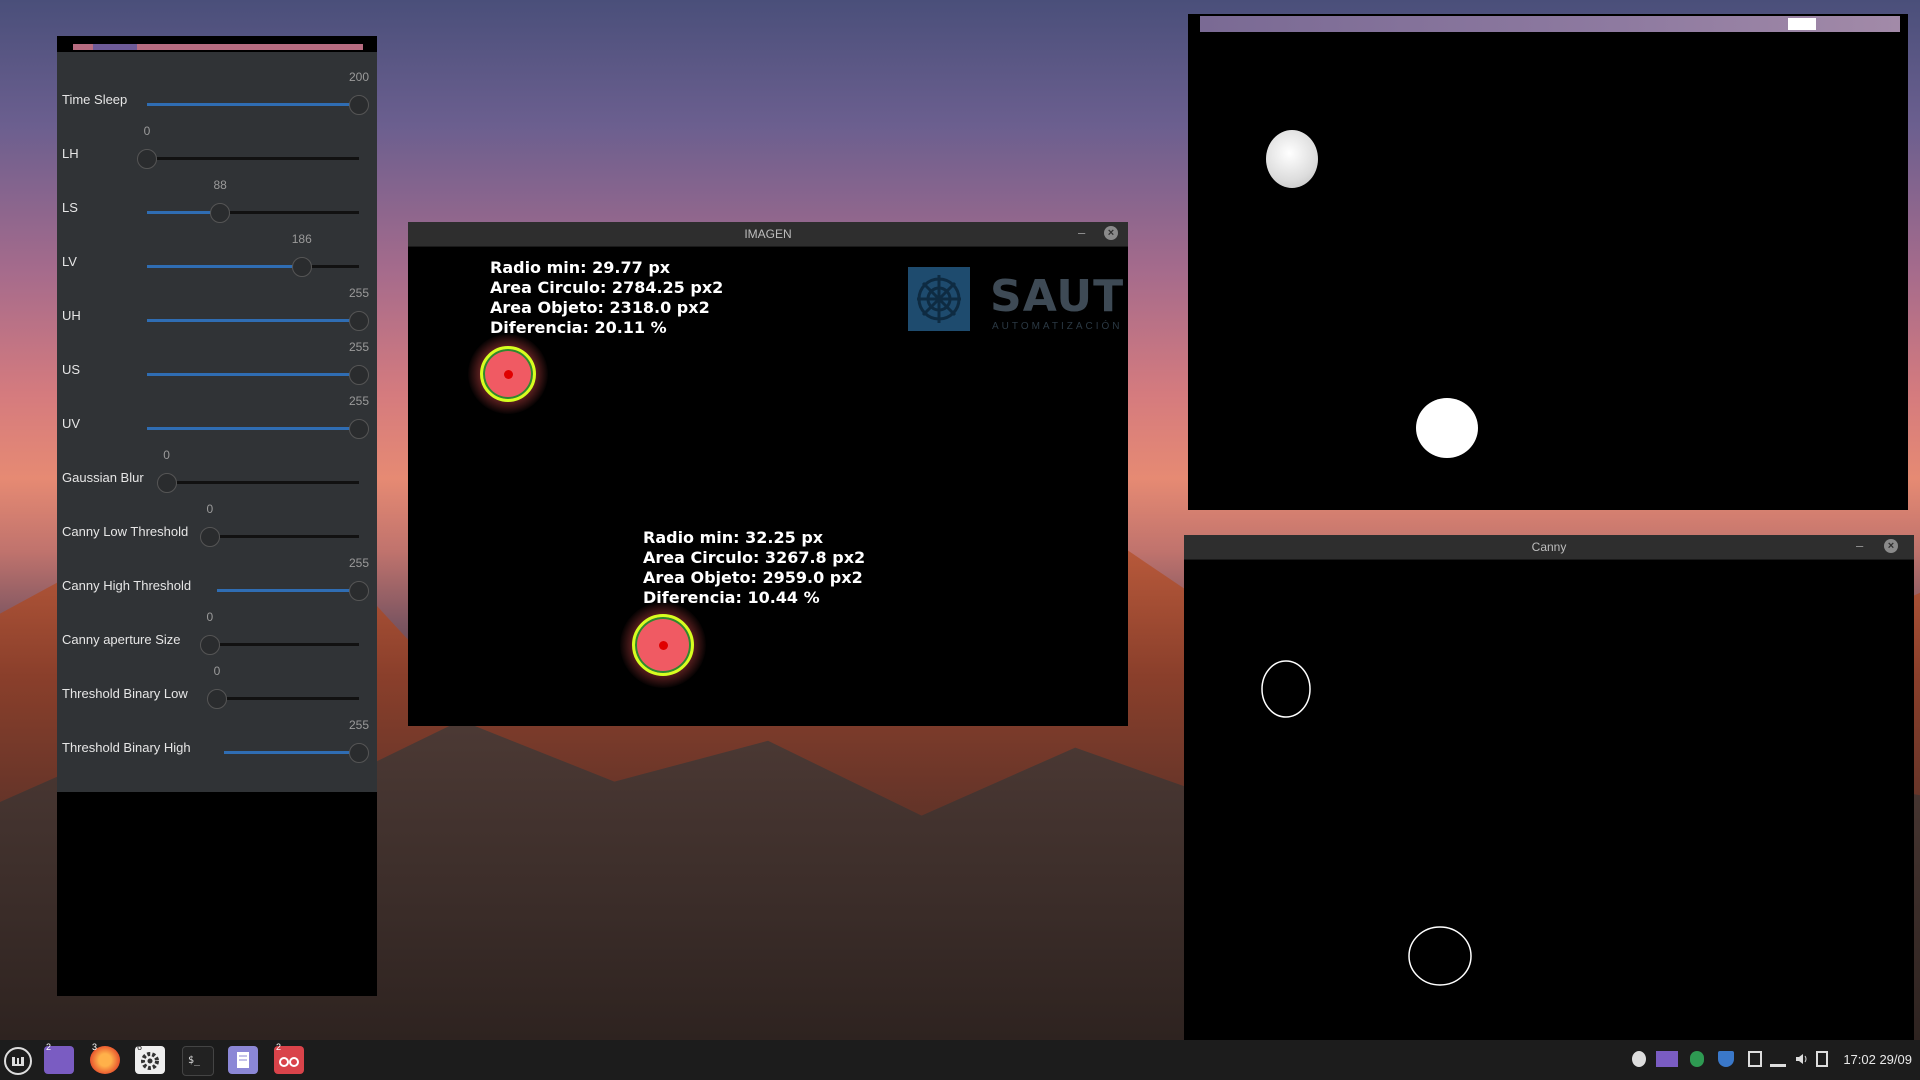 The width and height of the screenshot is (1920, 1080). I want to click on window-title: Canny, so click(1549, 547).